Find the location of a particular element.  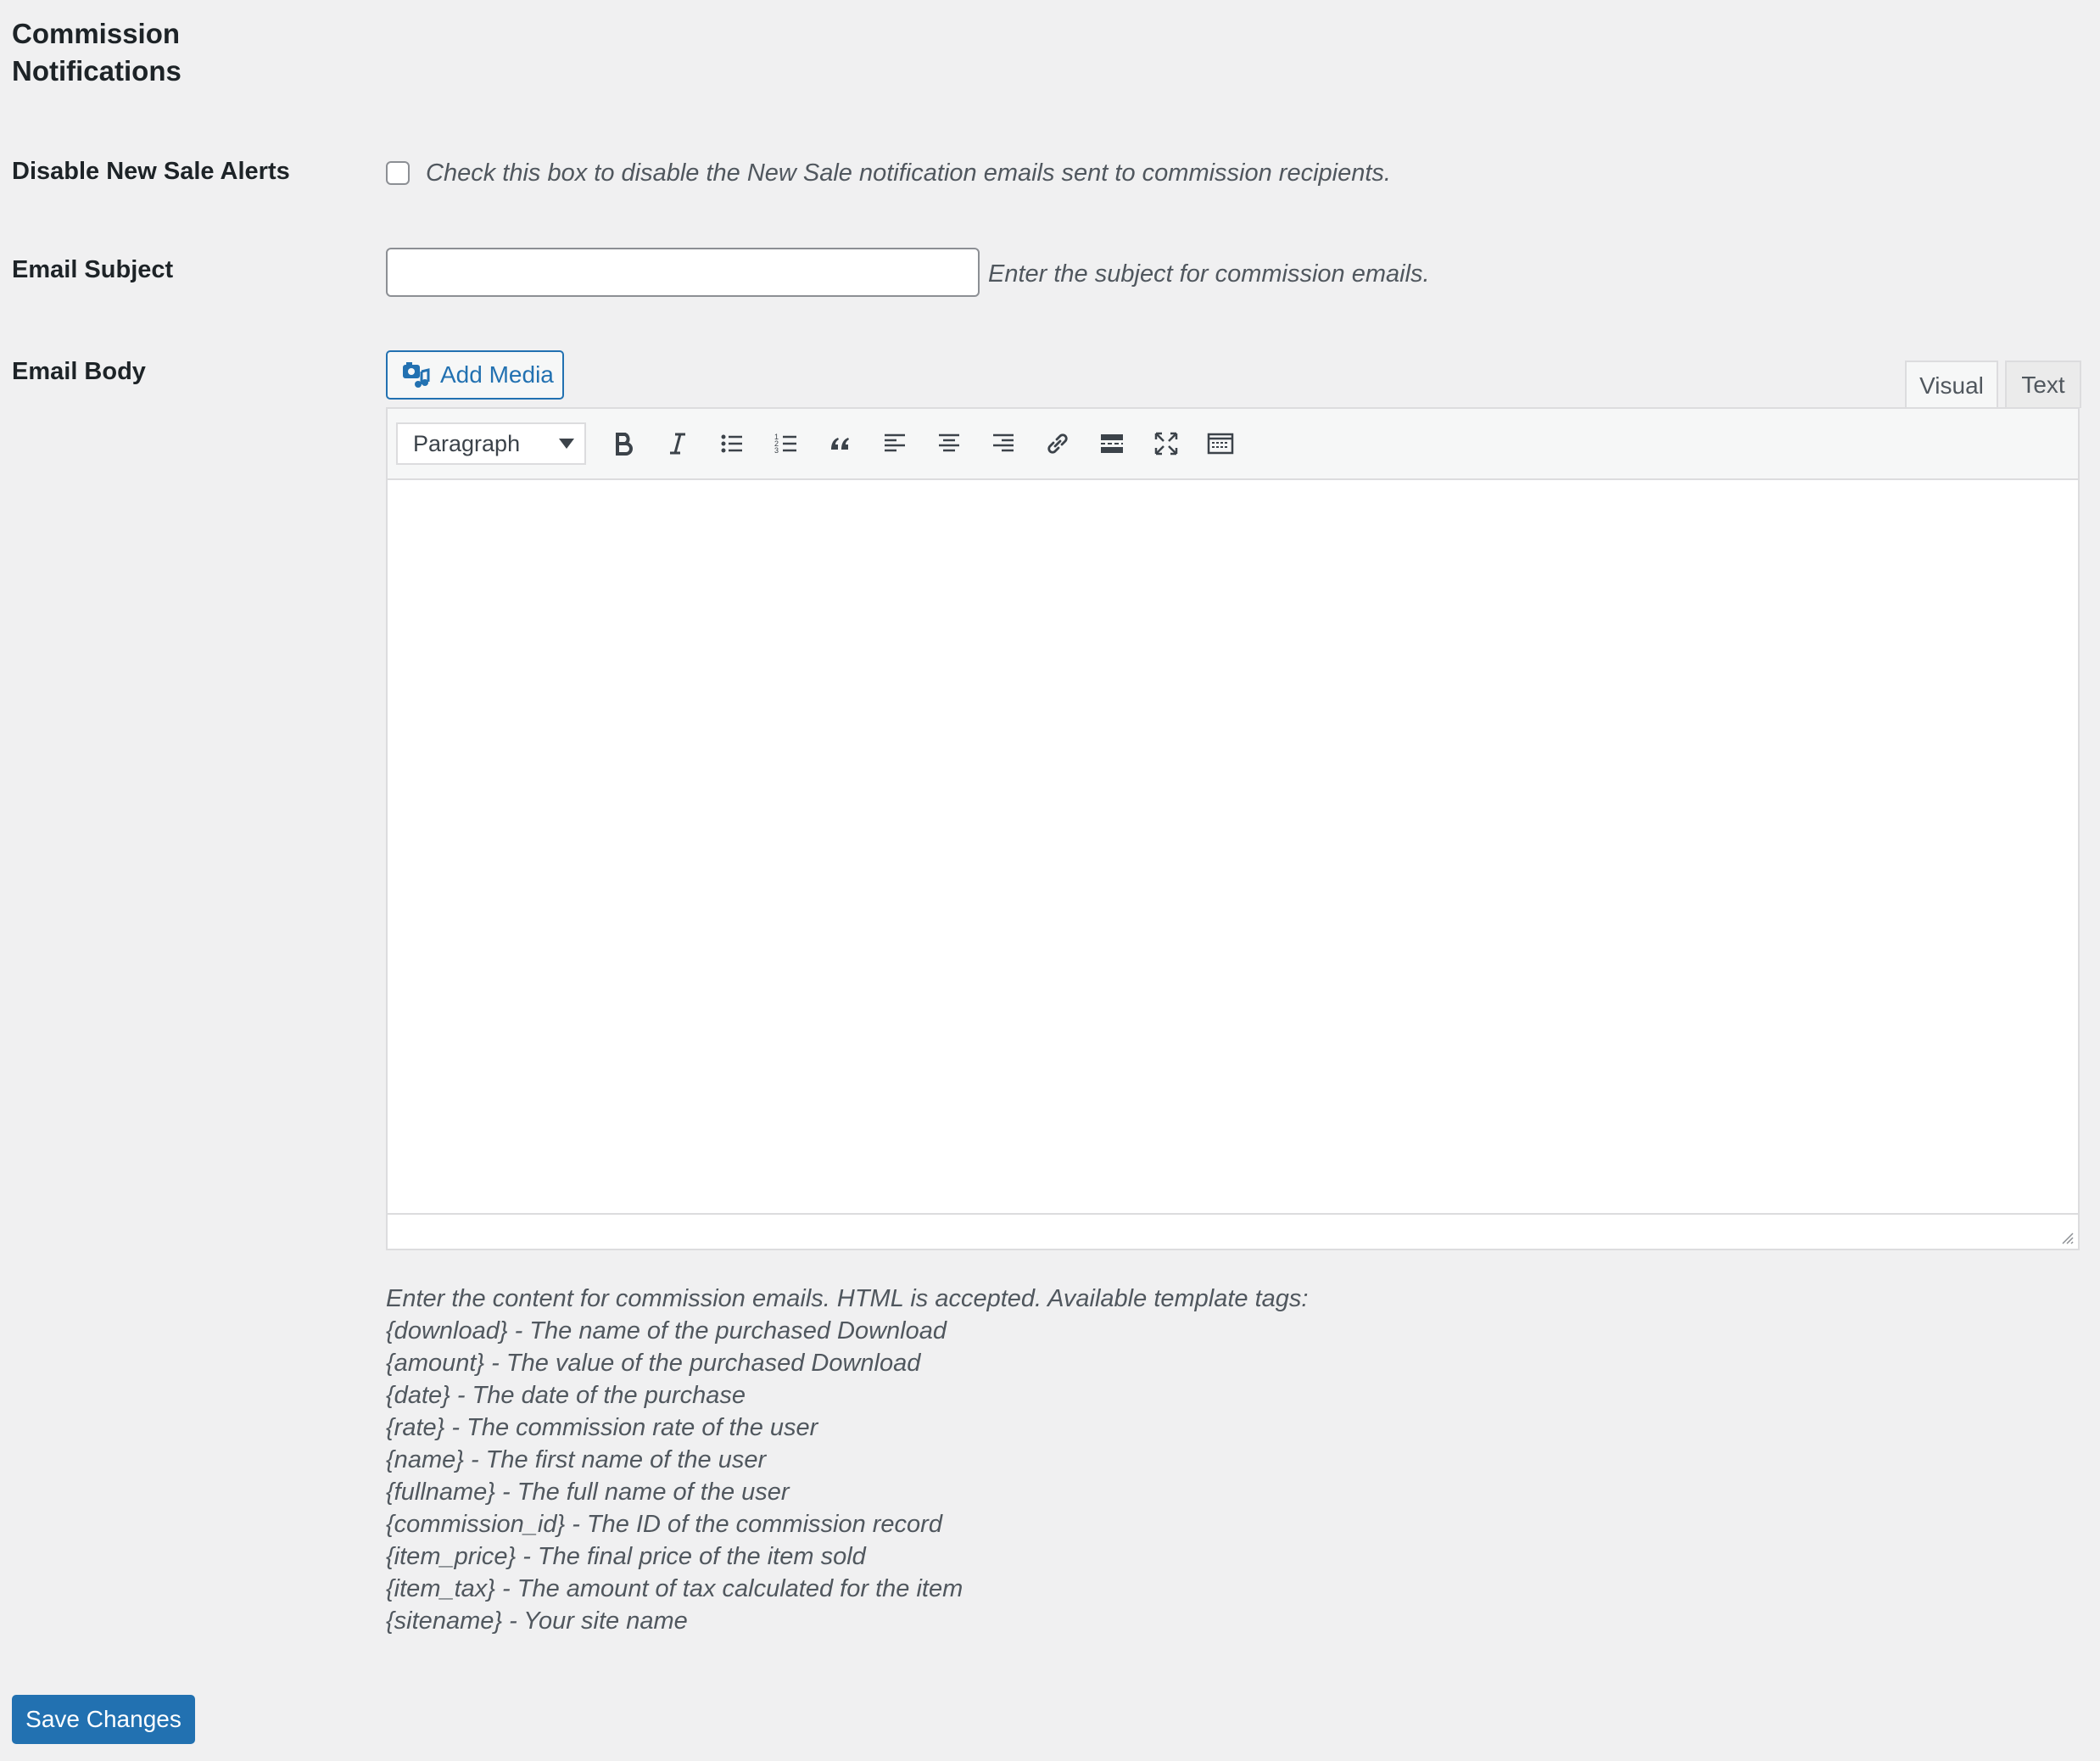

help-tag: {sitename} - Your site name is located at coordinates (537, 1621).